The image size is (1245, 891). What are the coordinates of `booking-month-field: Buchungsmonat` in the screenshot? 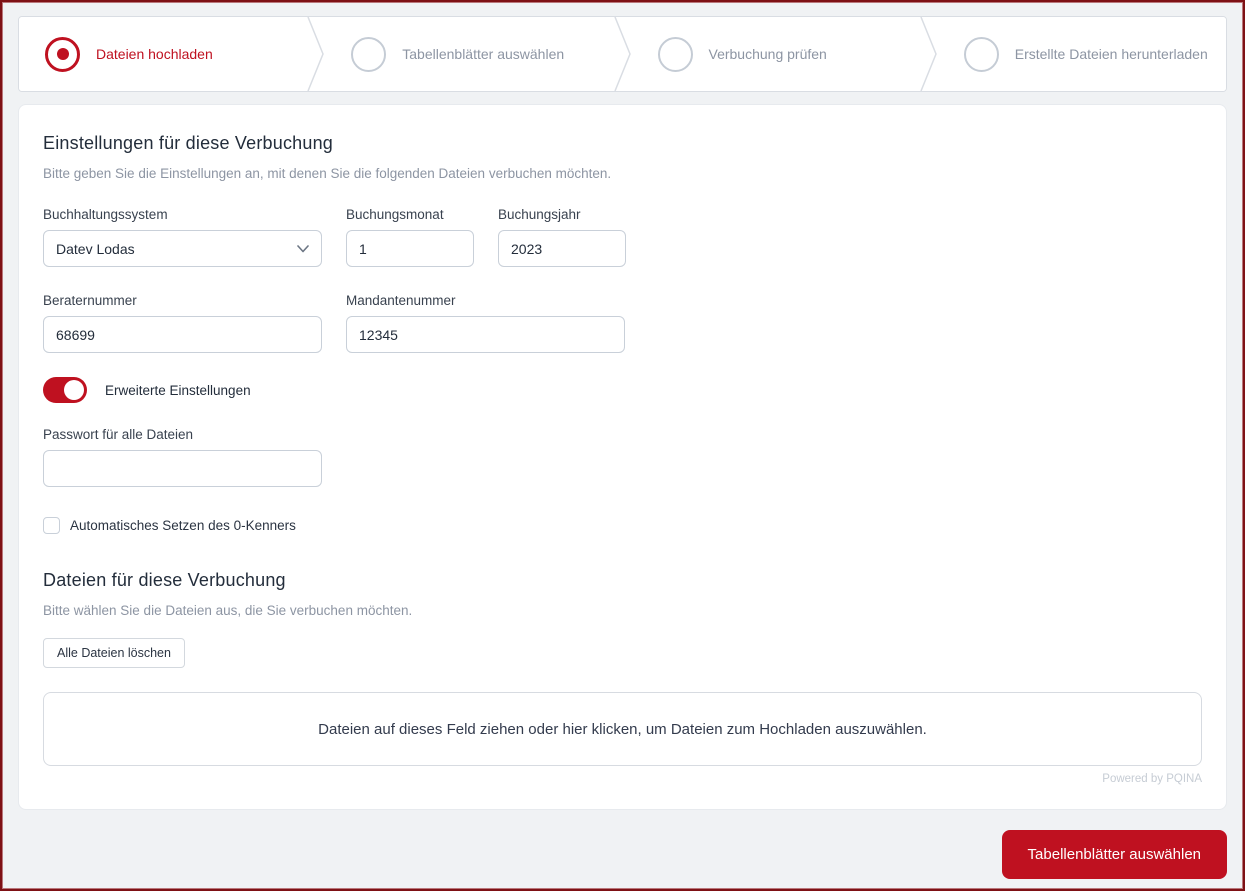 It's located at (410, 237).